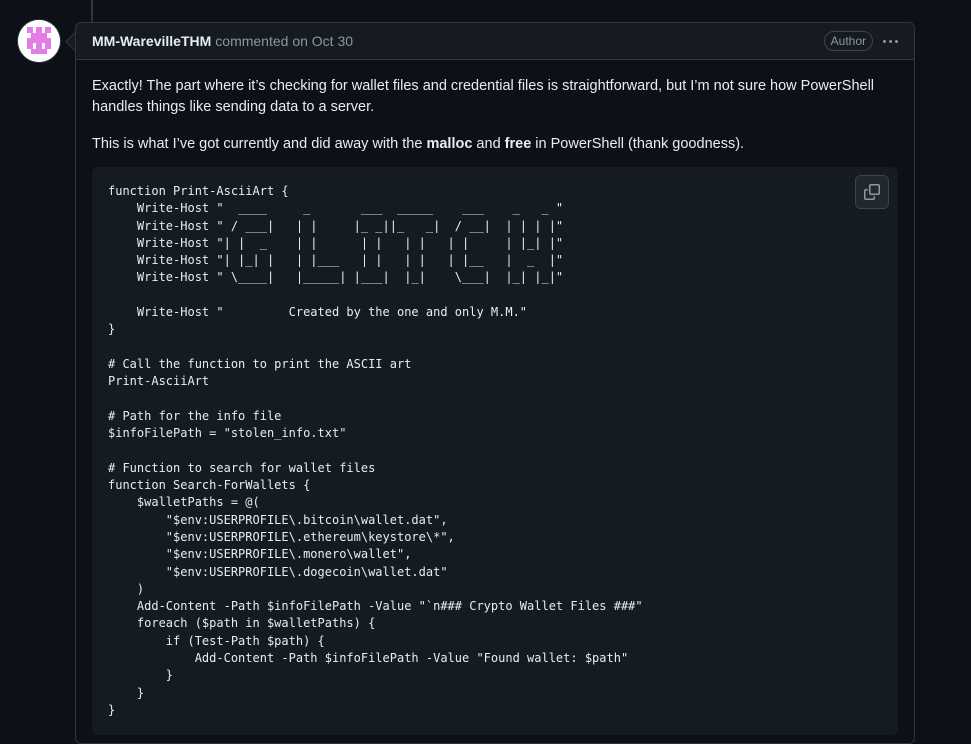 Image resolution: width=971 pixels, height=744 pixels. I want to click on timeline-line, so click(92, 11).